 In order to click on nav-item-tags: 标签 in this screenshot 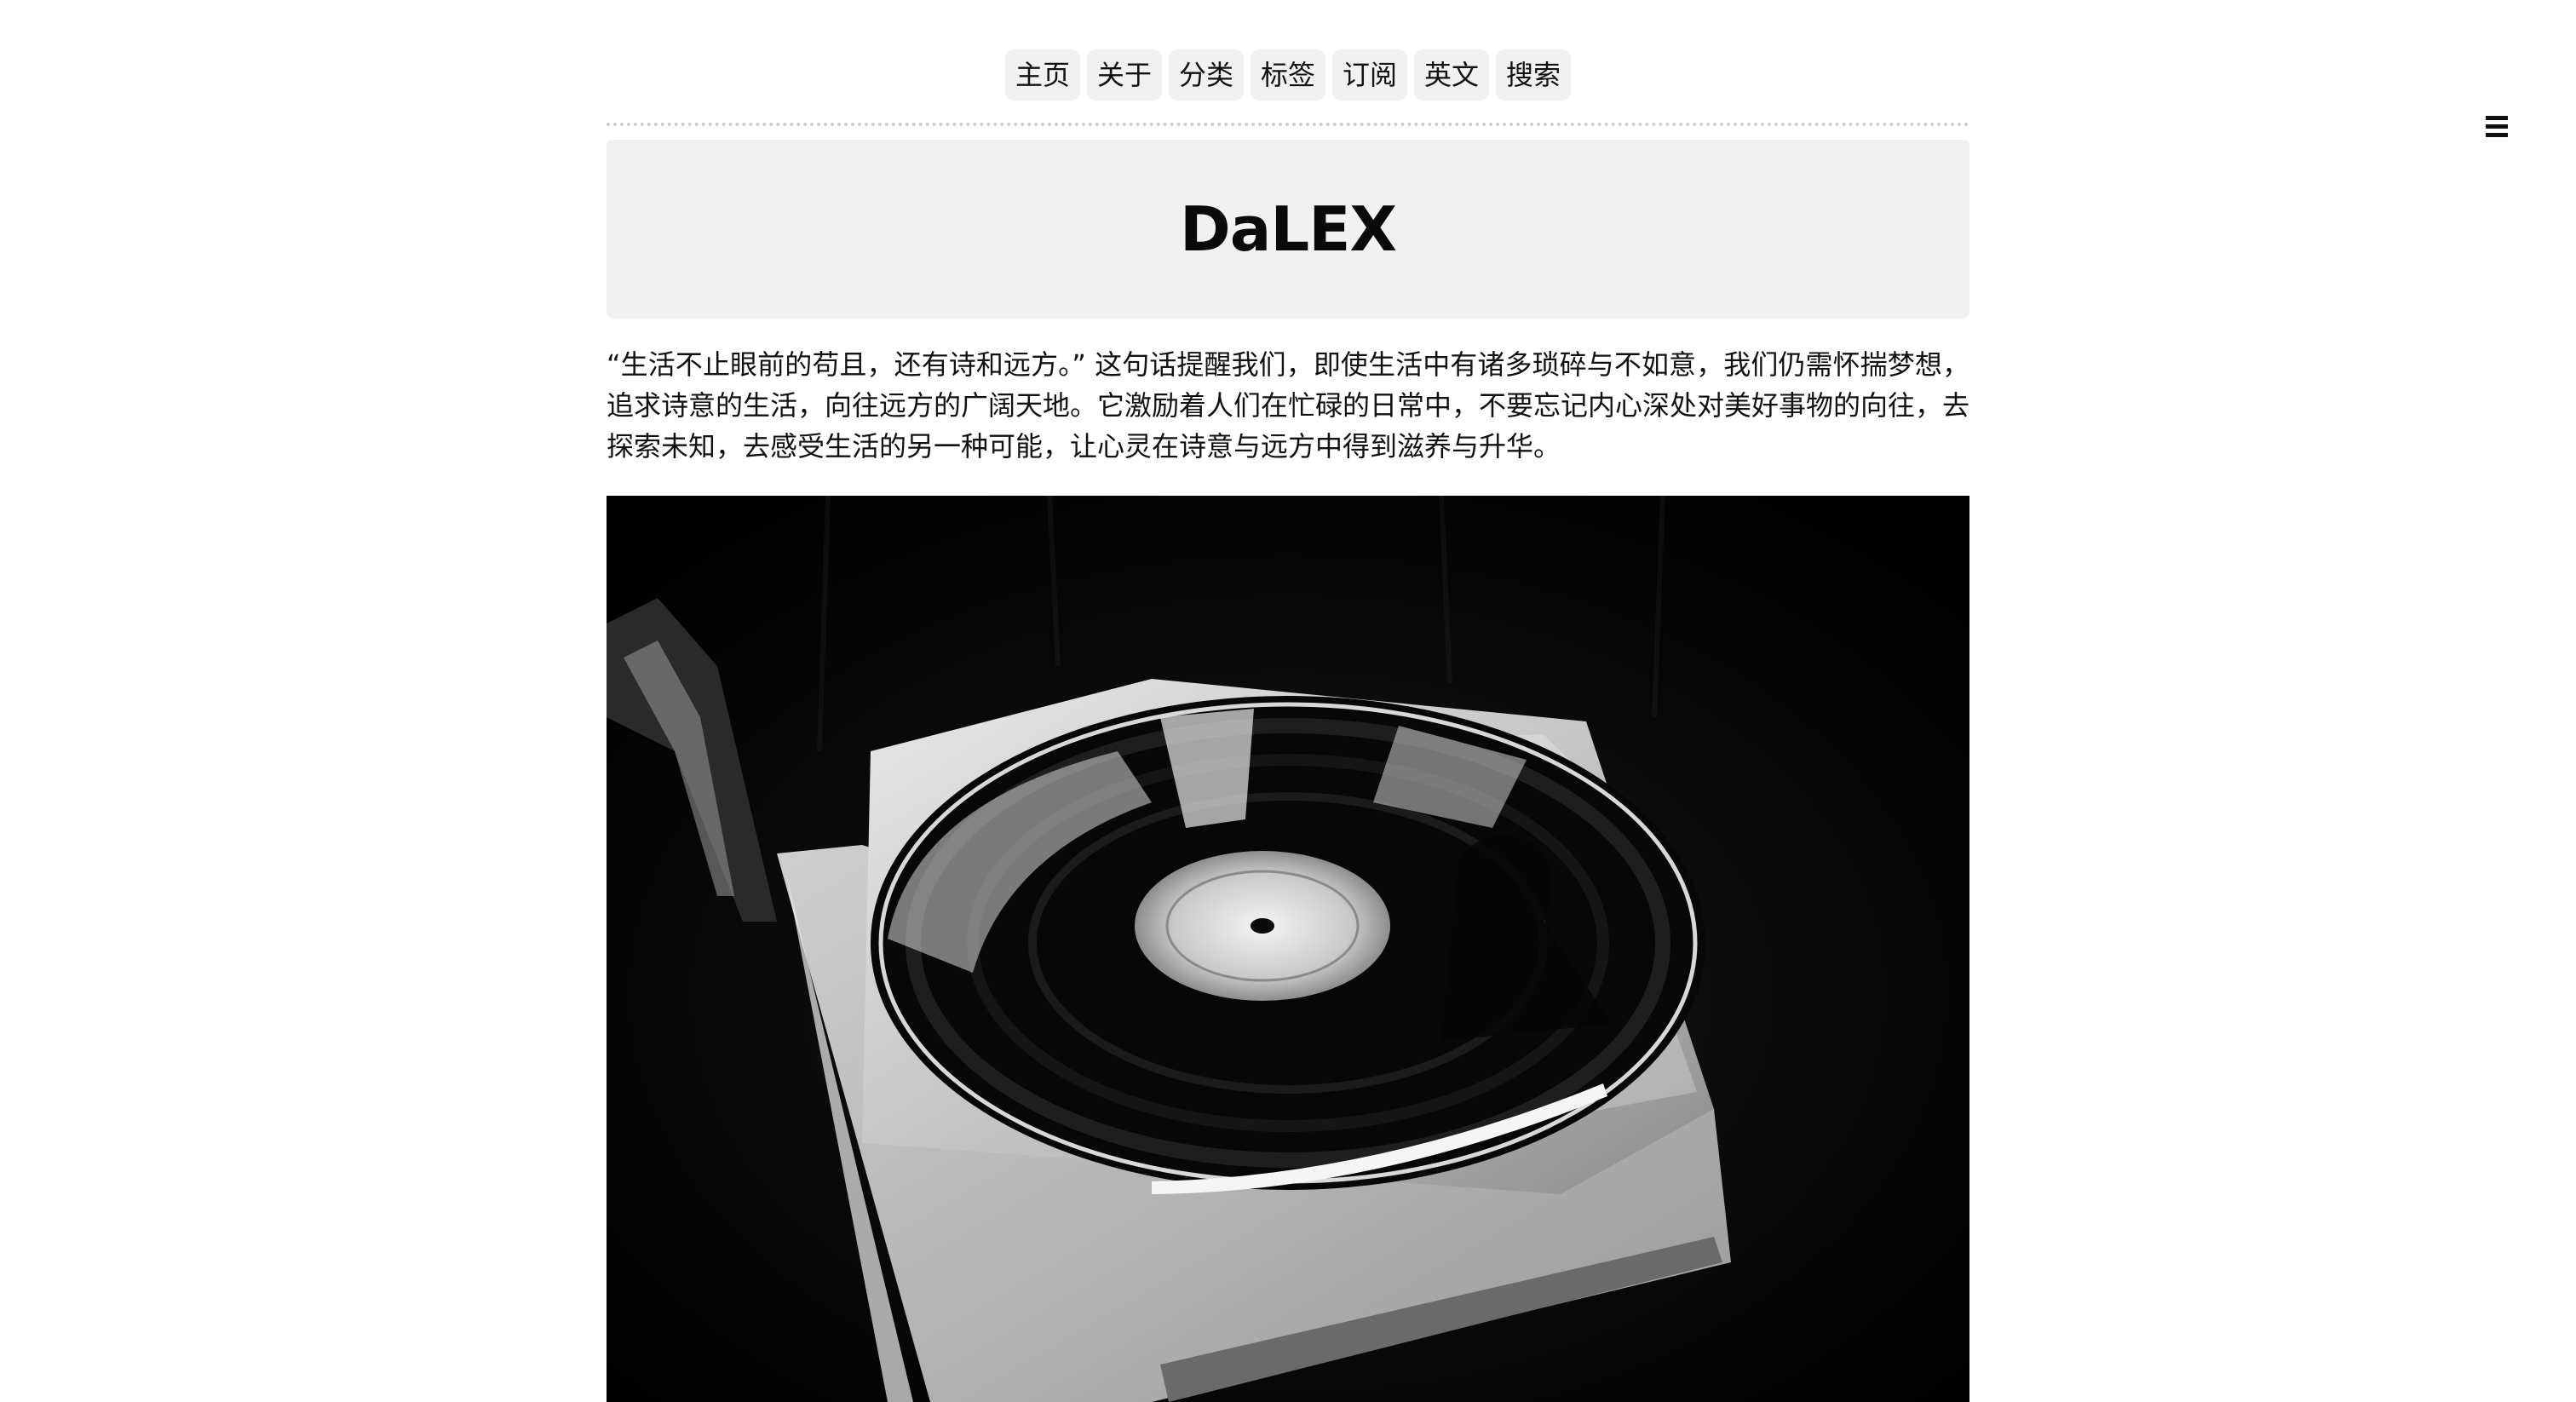, I will do `click(1287, 75)`.